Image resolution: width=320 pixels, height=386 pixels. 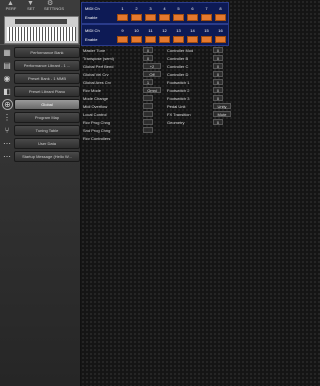 What do you see at coordinates (176, 106) in the screenshot?
I see `param-label: Pedal Unit` at bounding box center [176, 106].